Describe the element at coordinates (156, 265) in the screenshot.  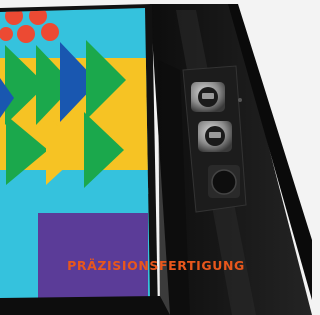
I see `caption-label: PRÄZISIONSFERTIGUNG` at that location.